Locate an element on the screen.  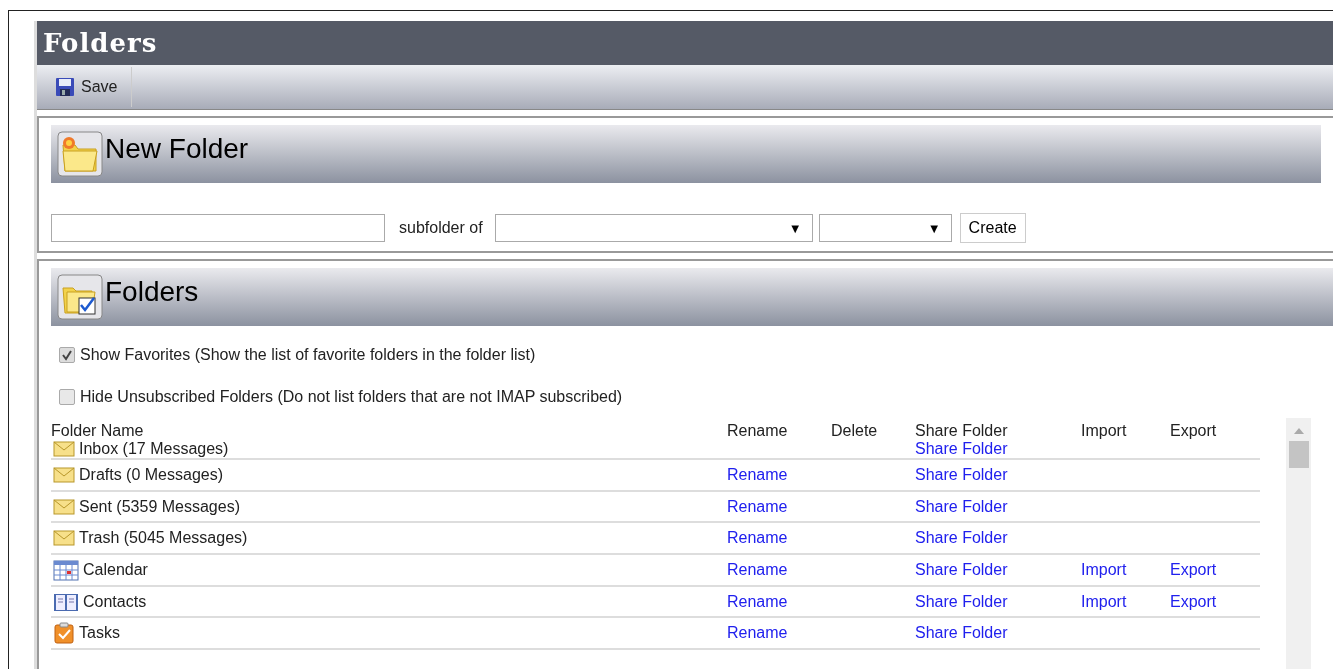
folder-name: Tasks is located at coordinates (99, 633).